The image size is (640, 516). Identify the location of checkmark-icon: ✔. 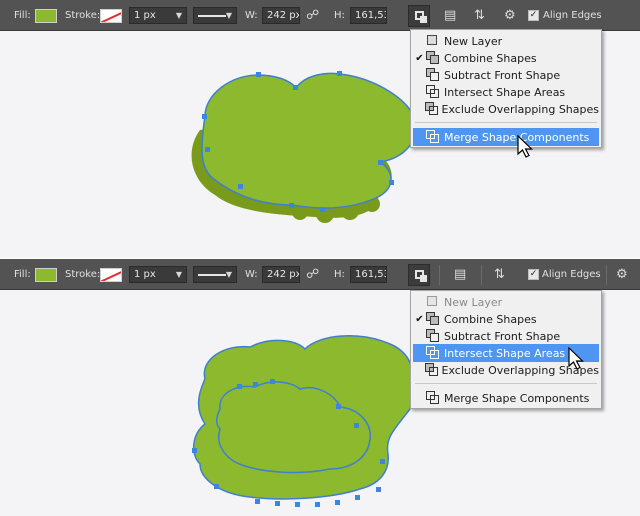
(419, 319).